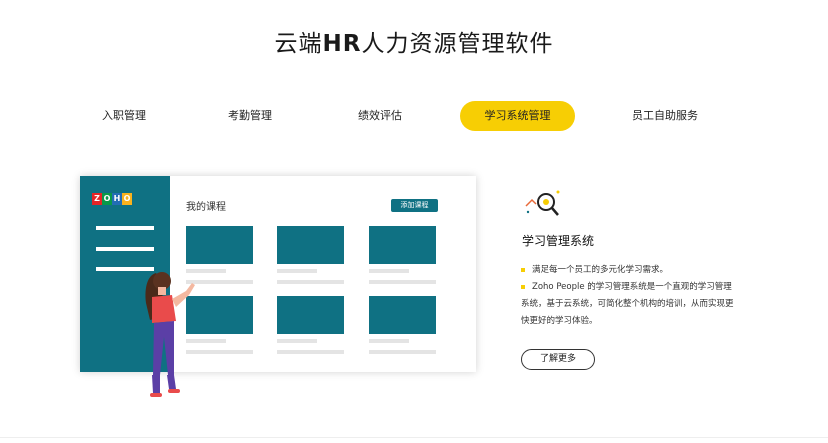 The width and height of the screenshot is (828, 443). I want to click on list-item: 满足每一个员工的多元化学习需求。, so click(636, 270).